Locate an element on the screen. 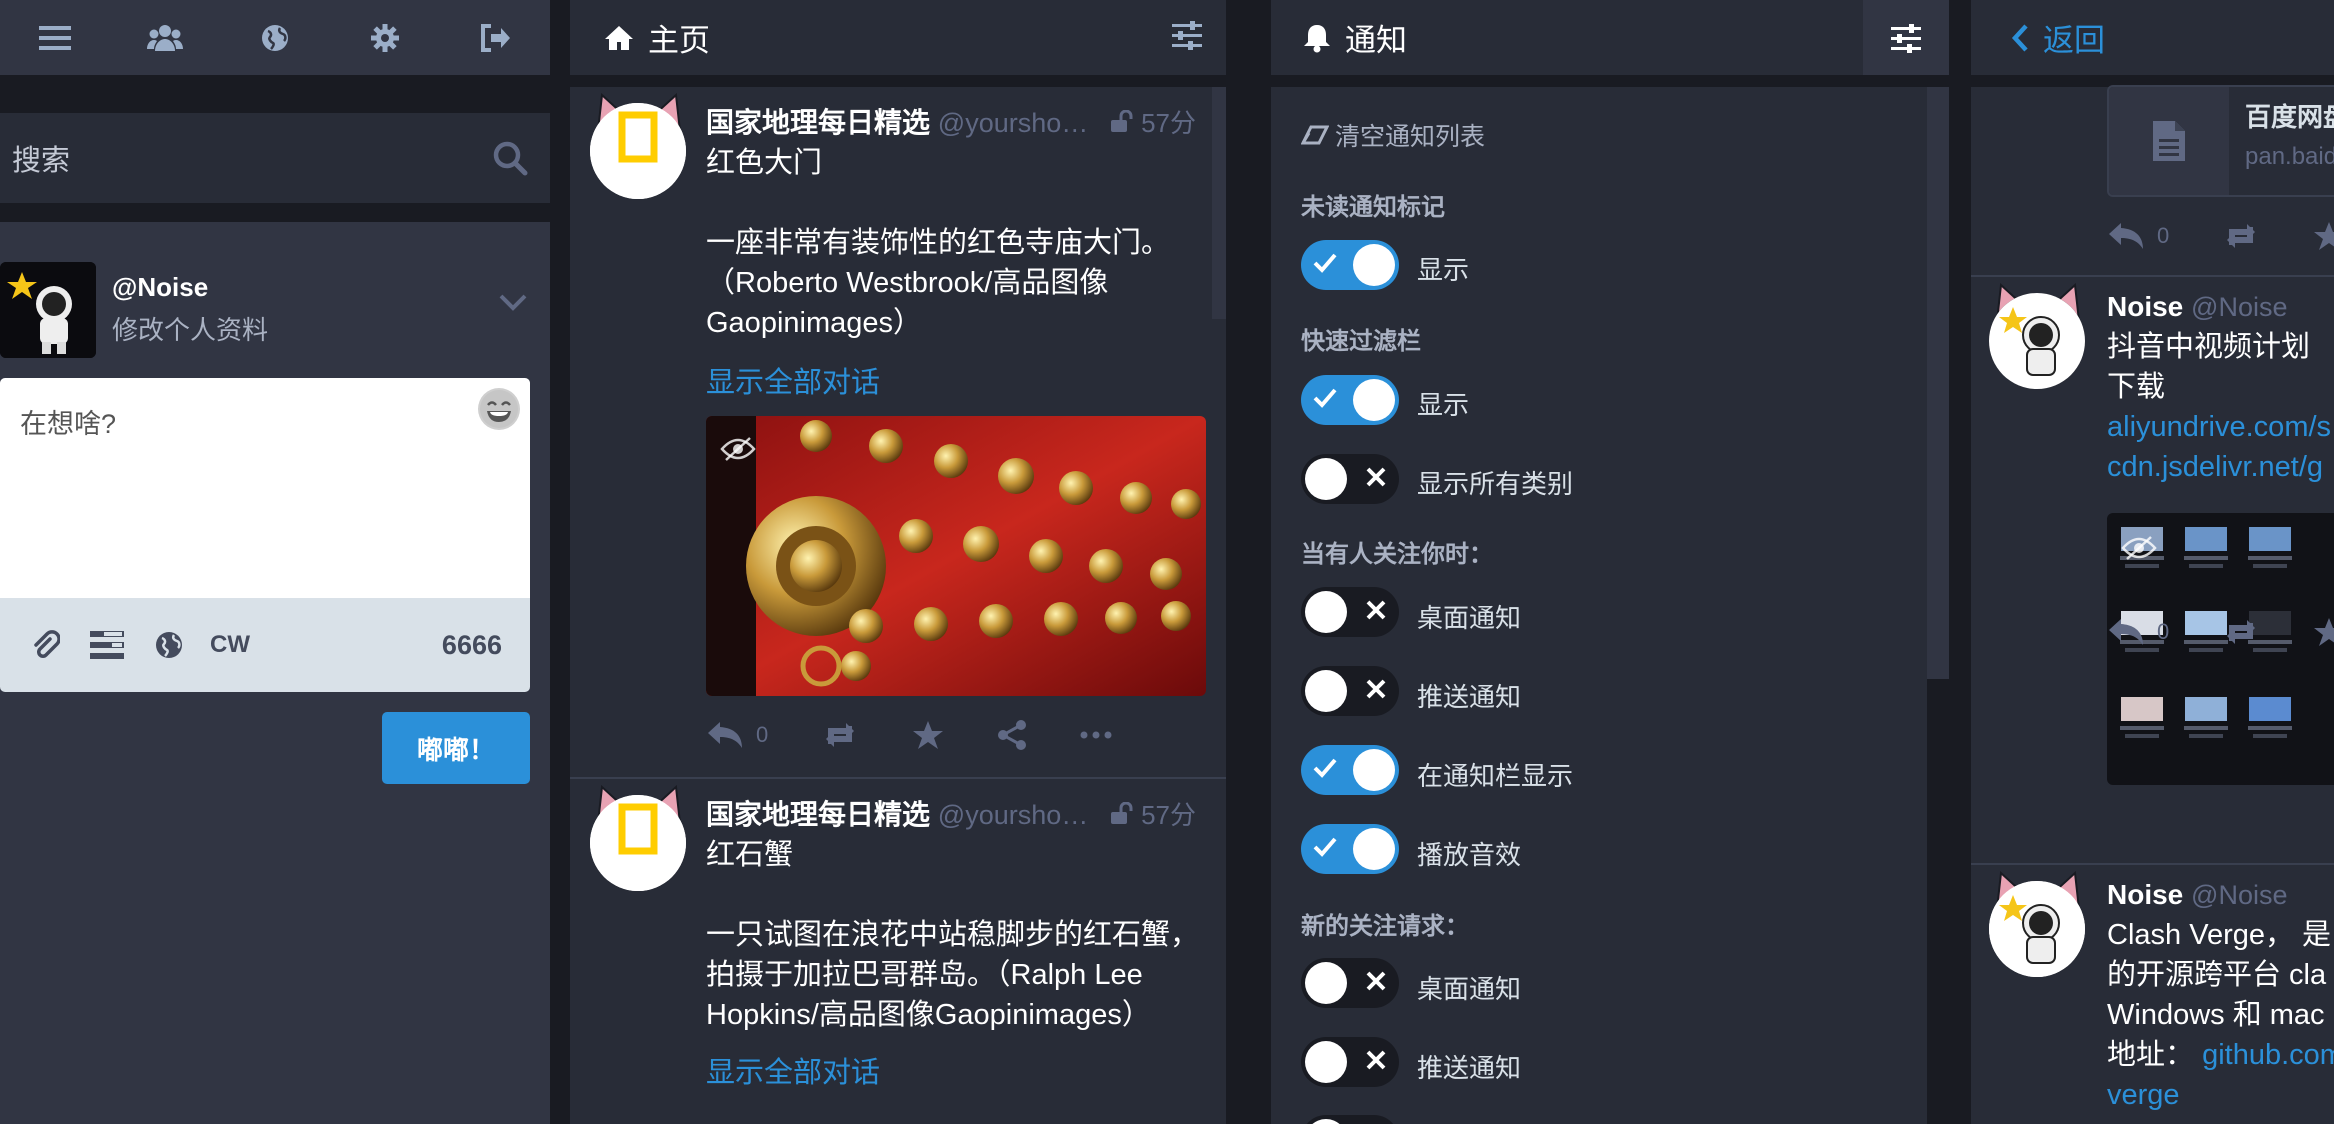 The width and height of the screenshot is (2334, 1124). toggle-partial is located at coordinates (1350, 1119).